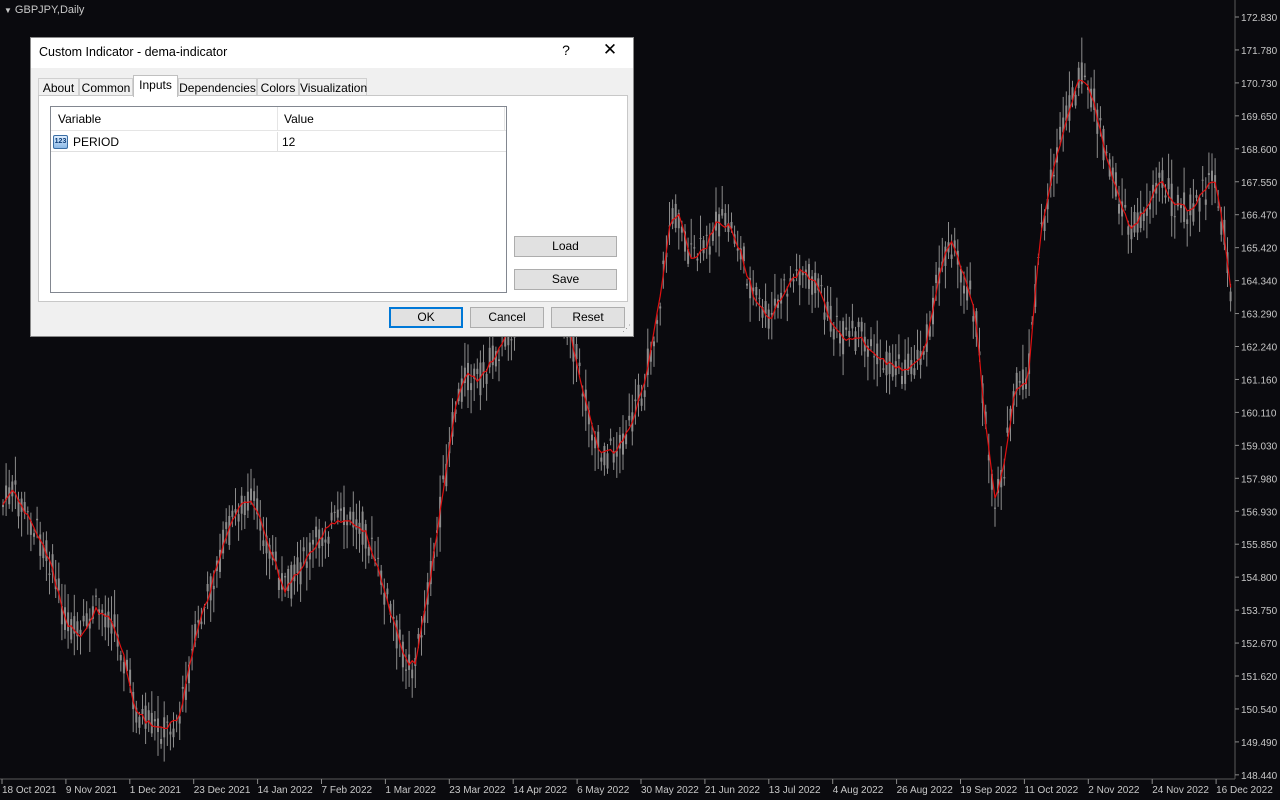 The width and height of the screenshot is (1280, 800). Describe the element at coordinates (1259, 348) in the screenshot. I see `price-label: 162.240` at that location.